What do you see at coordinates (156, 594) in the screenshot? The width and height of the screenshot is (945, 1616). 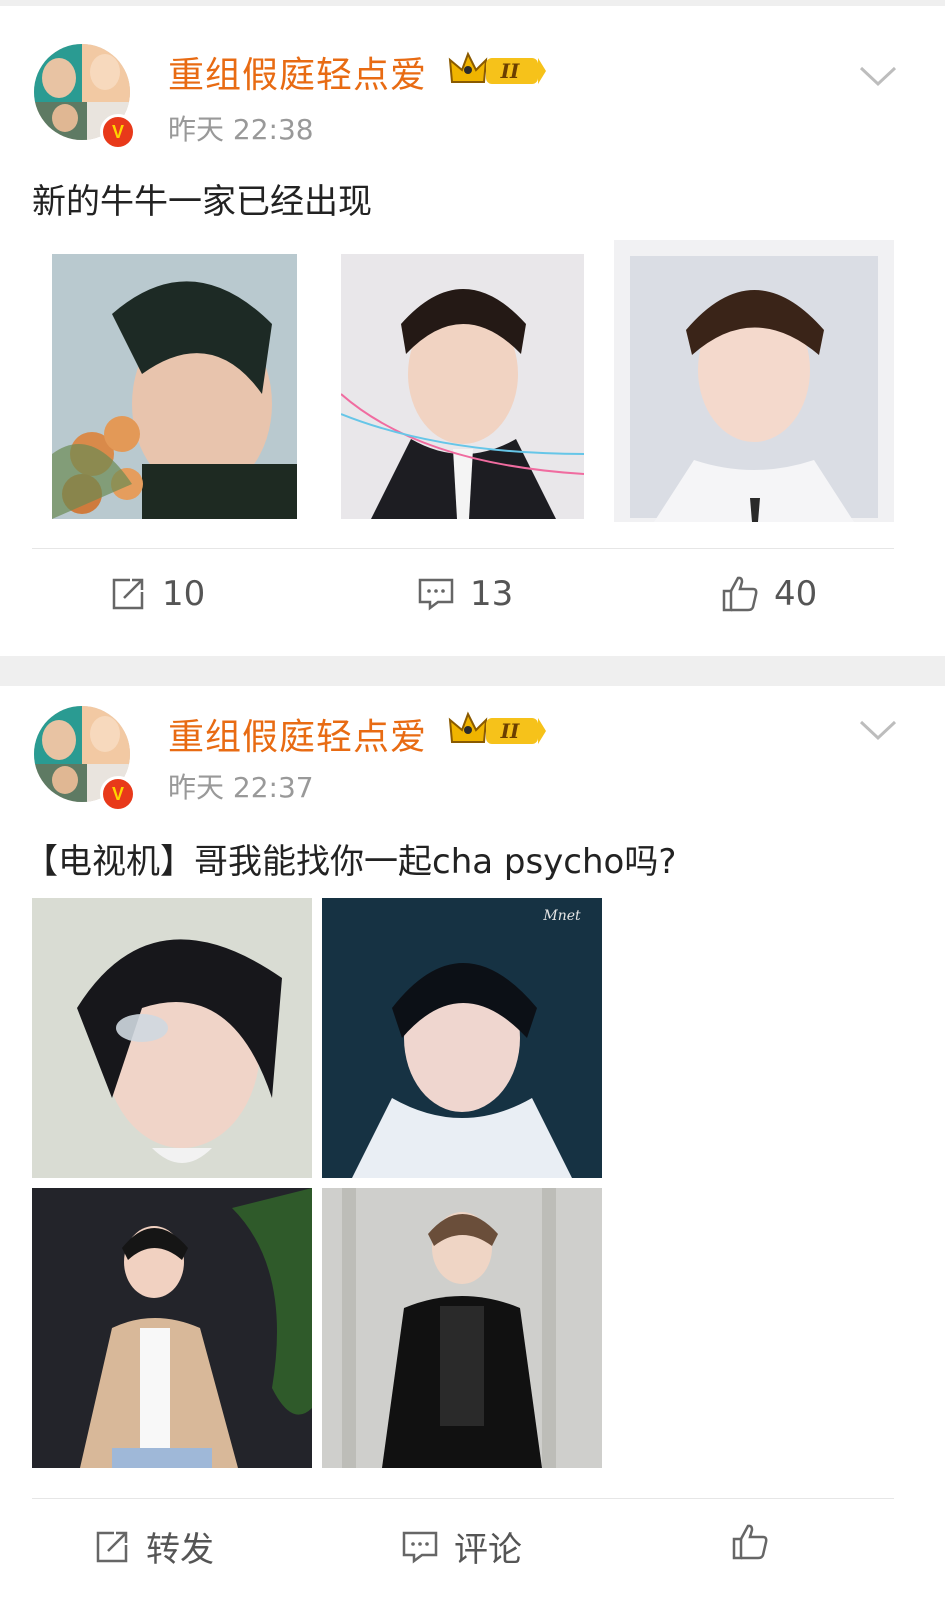 I see `repost-button: 10` at bounding box center [156, 594].